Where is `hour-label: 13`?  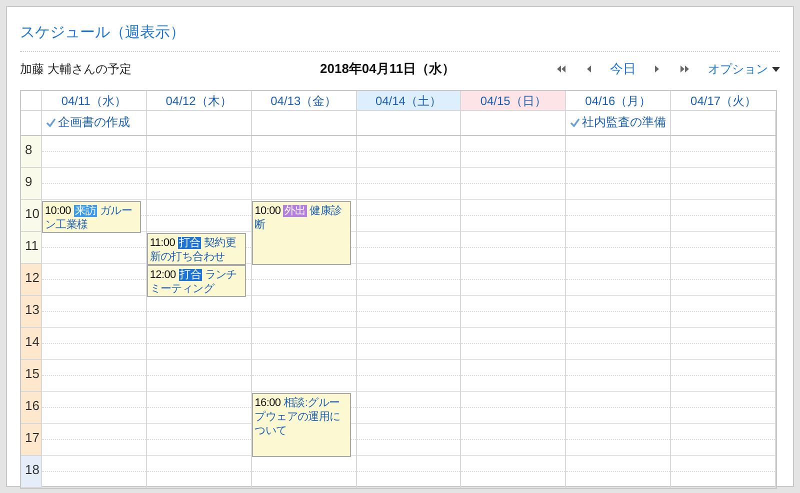
hour-label: 13 is located at coordinates (31, 312).